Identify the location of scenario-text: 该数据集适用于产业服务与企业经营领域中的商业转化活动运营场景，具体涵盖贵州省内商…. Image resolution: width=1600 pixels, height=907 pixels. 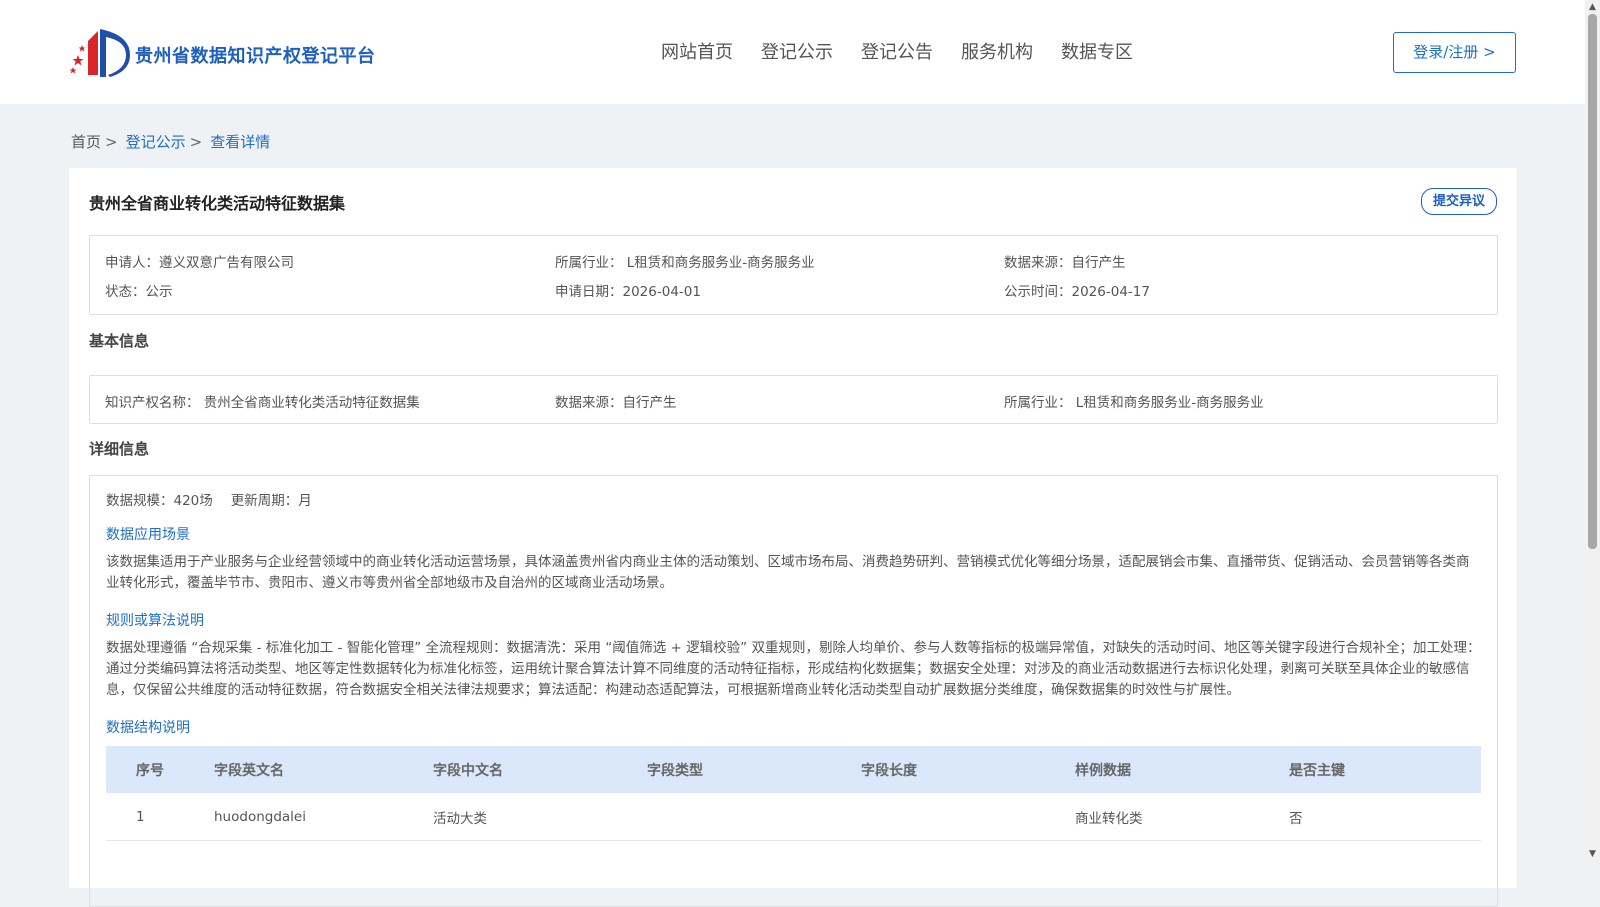
(788, 572).